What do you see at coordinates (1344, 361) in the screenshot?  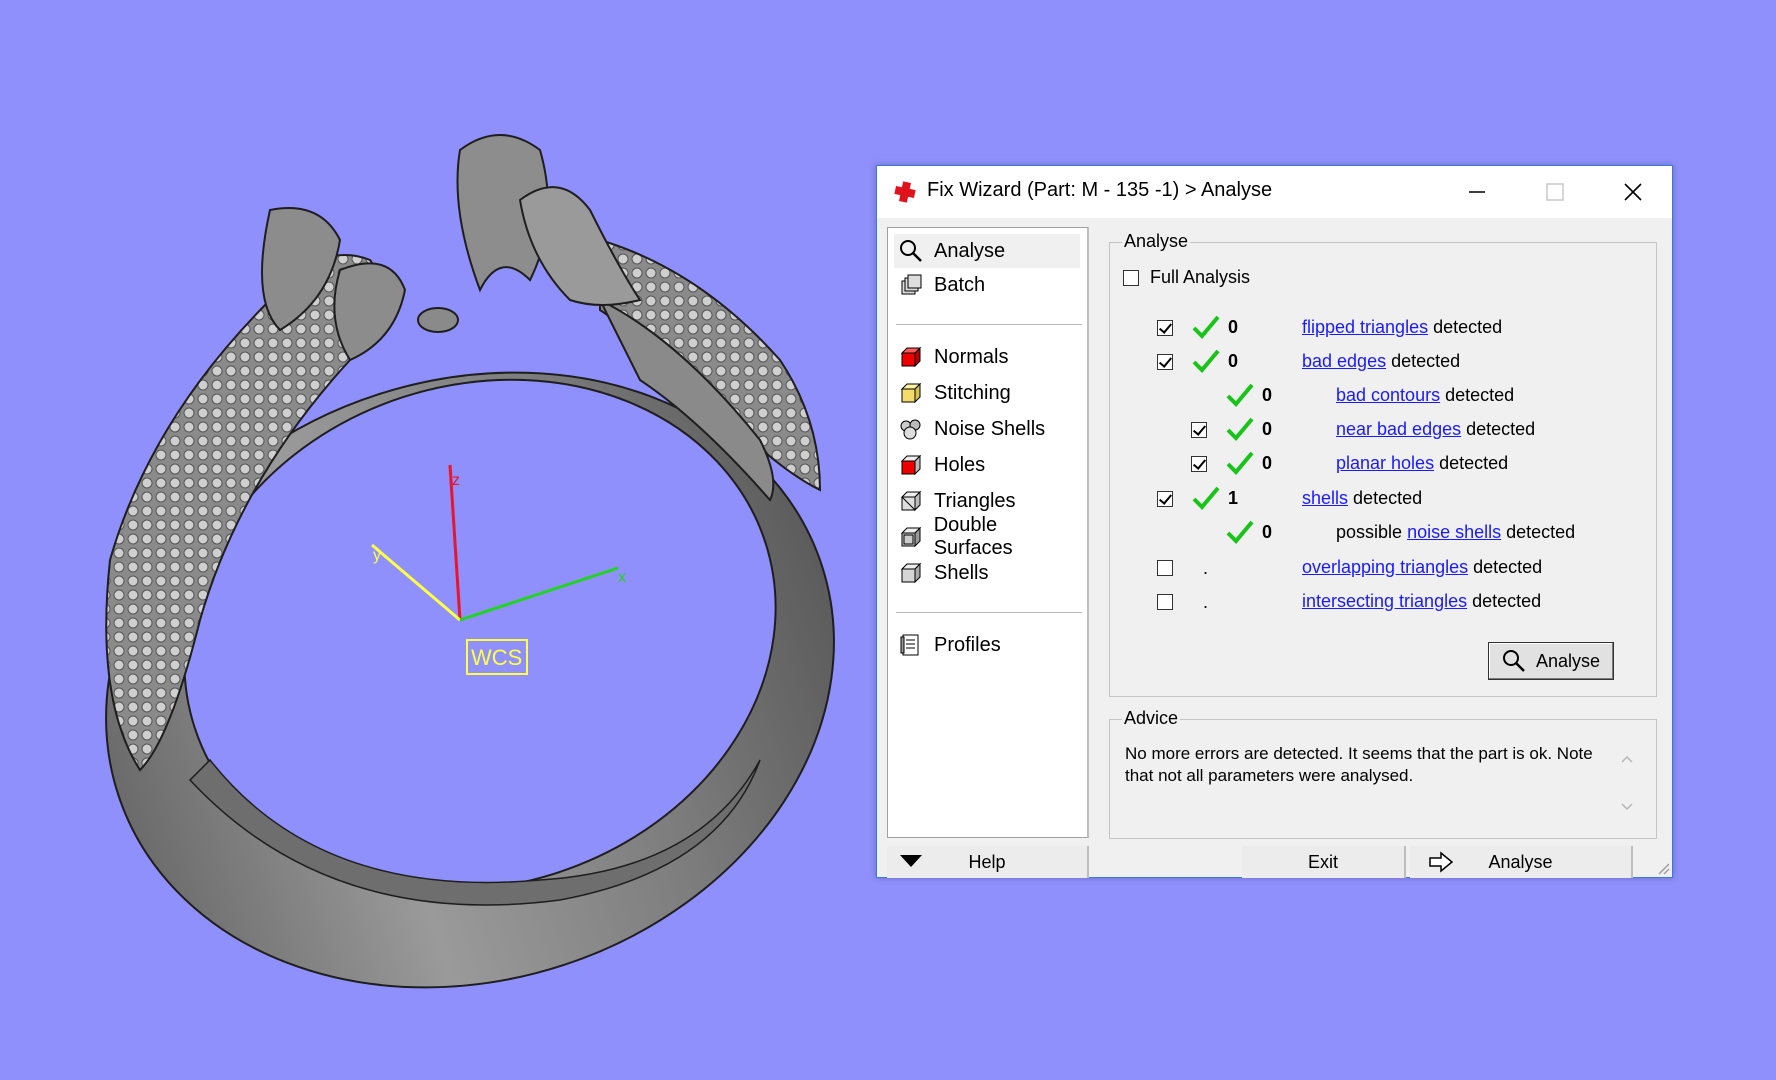 I see `bad-edges-link: bad edges` at bounding box center [1344, 361].